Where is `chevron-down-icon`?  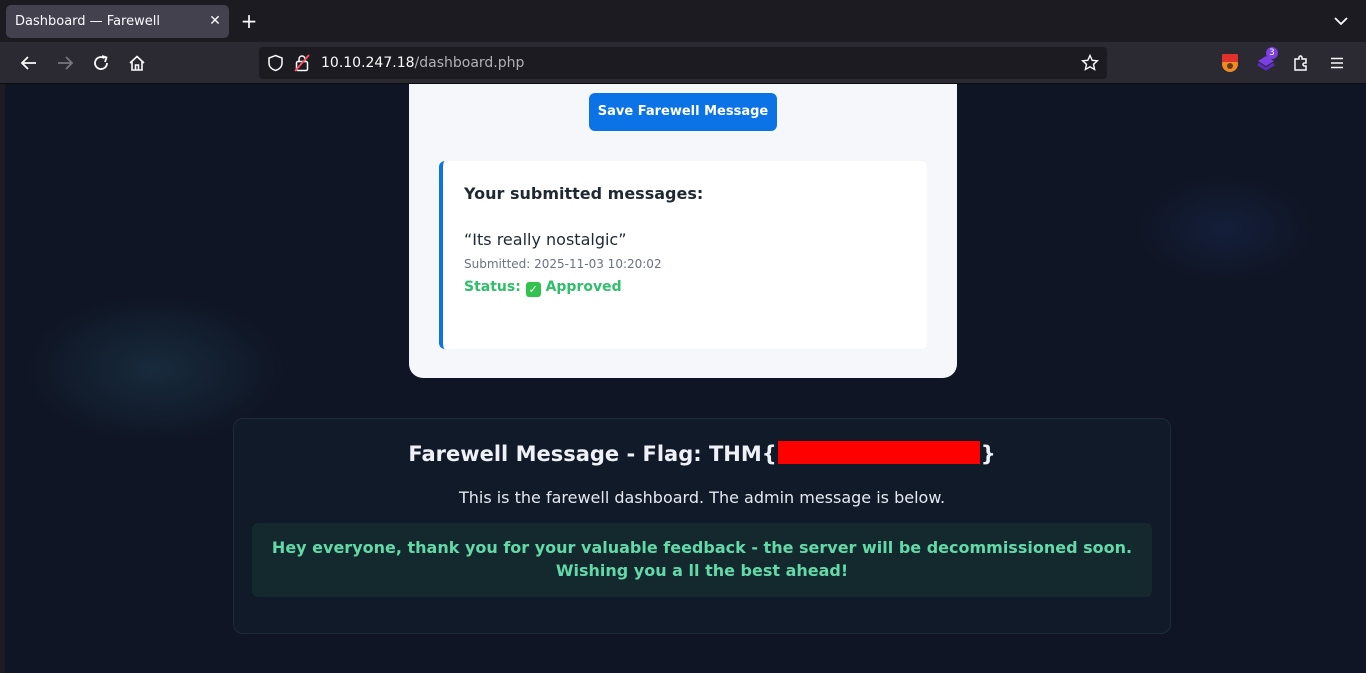 chevron-down-icon is located at coordinates (1341, 21).